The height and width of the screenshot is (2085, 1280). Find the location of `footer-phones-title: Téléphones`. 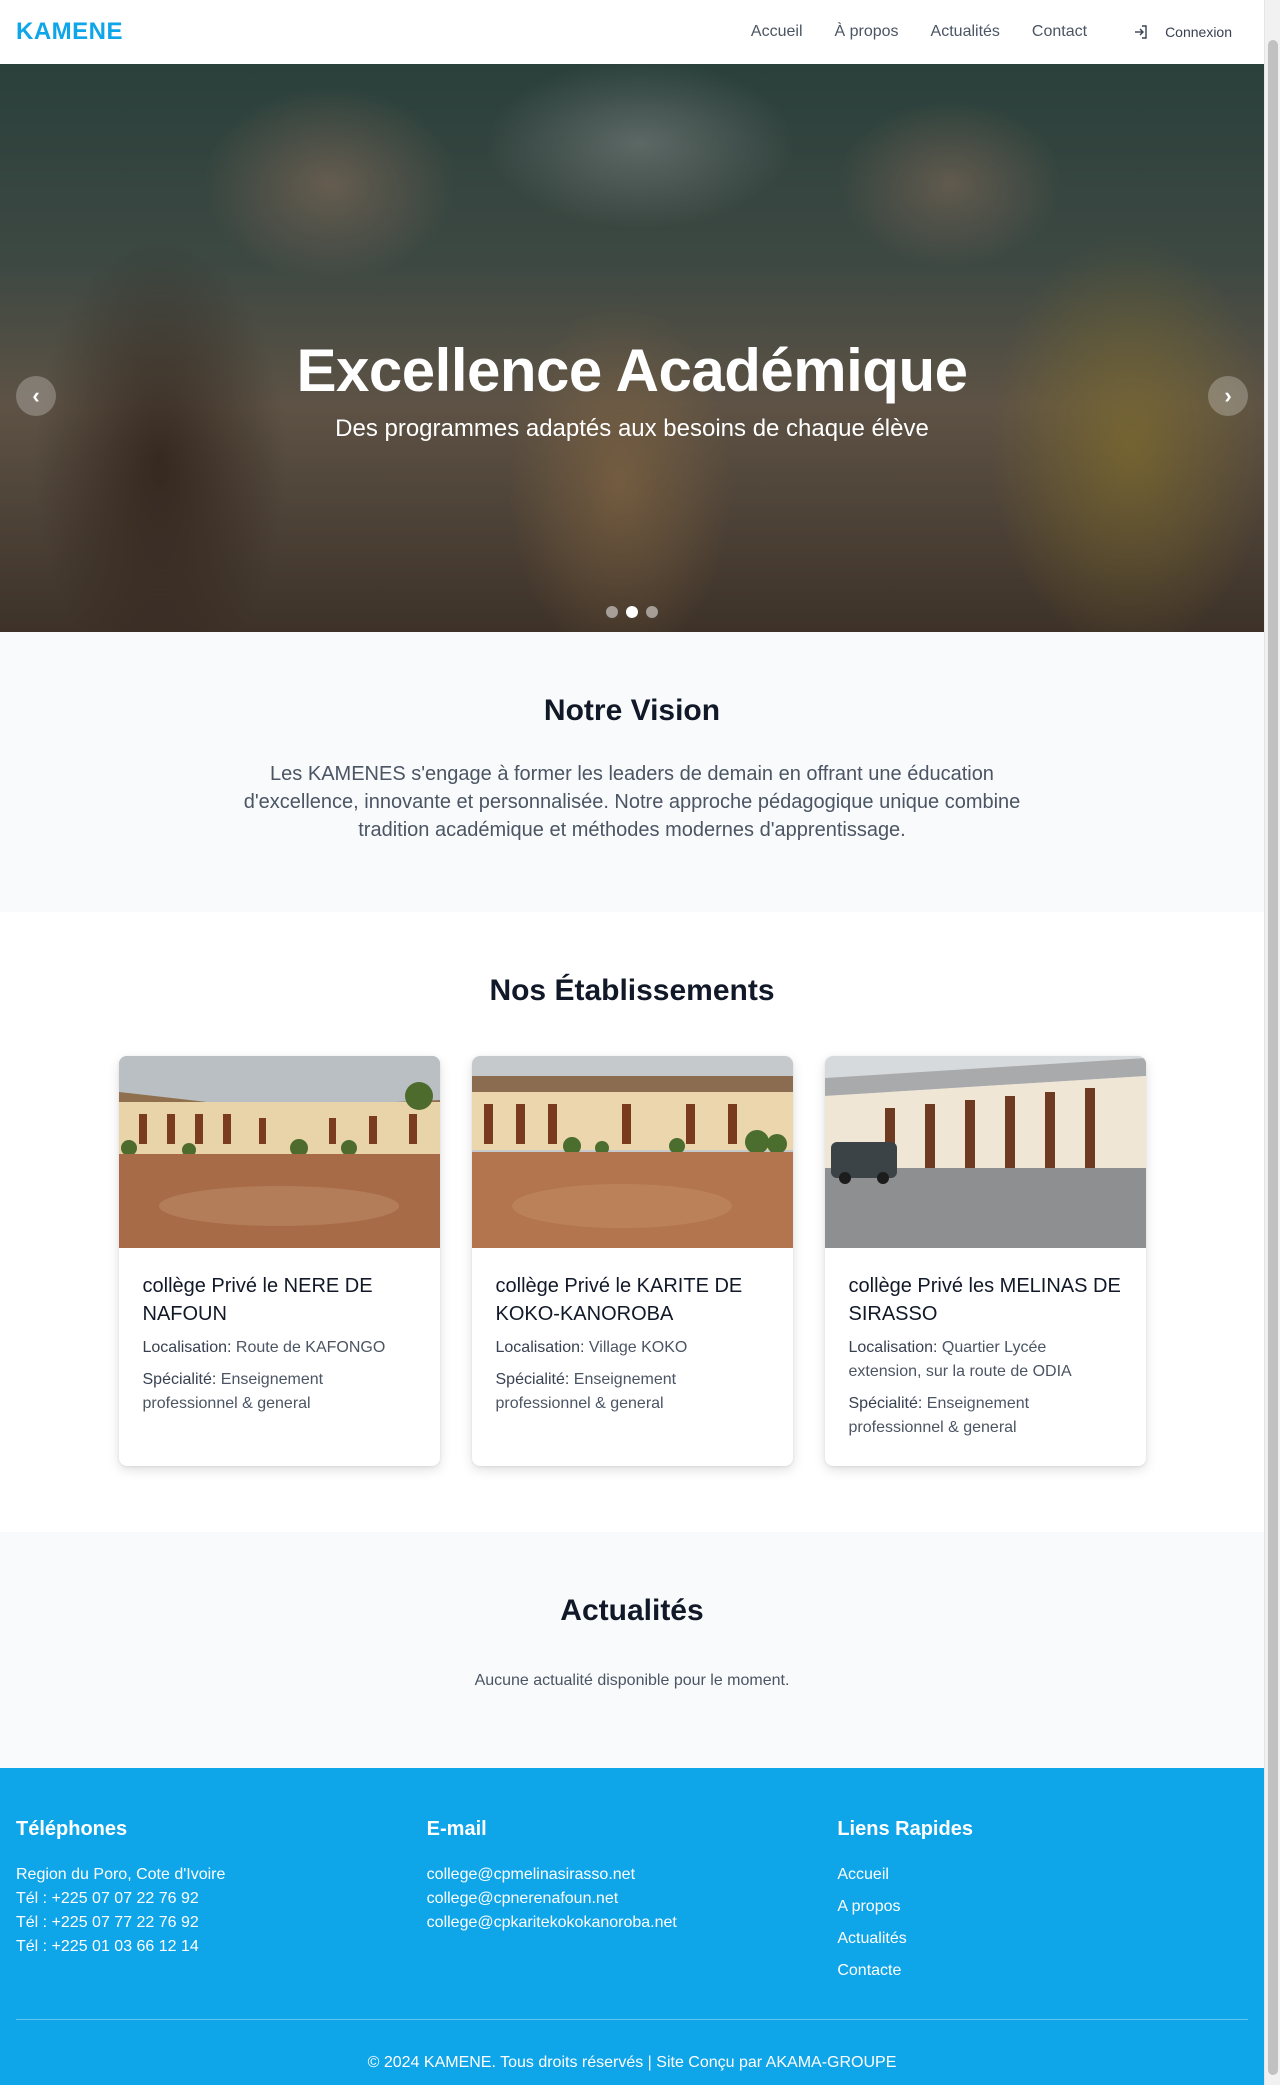

footer-phones-title: Téléphones is located at coordinates (72, 1829).